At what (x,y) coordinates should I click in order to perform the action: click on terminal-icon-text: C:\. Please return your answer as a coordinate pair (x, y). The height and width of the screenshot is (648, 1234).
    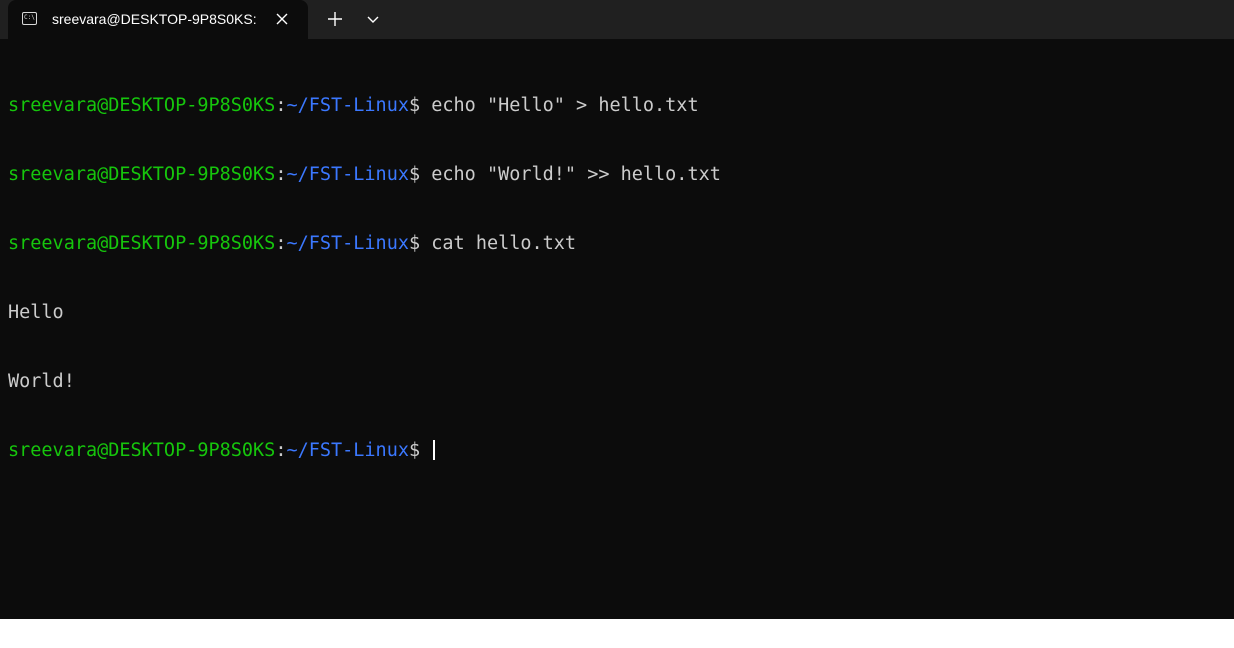
    Looking at the image, I should click on (29, 17).